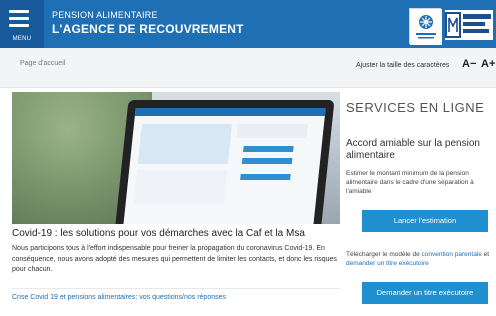 Image resolution: width=496 pixels, height=316 pixels. I want to click on republique-francaise-logo, so click(425, 26).